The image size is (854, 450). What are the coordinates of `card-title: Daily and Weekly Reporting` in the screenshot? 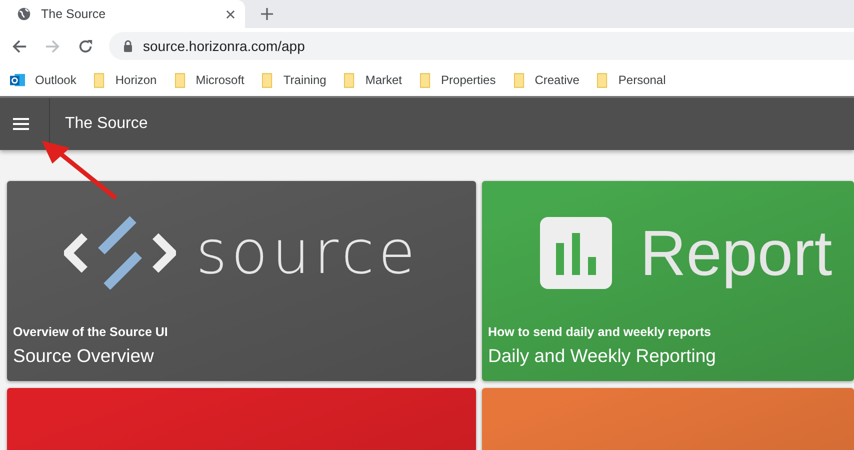 It's located at (602, 356).